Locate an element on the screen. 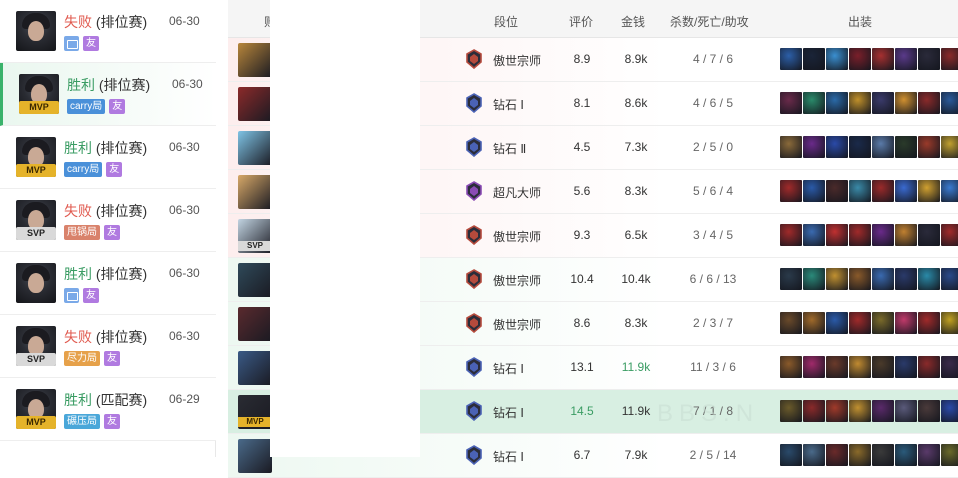  table-row: 超凡大师 5.6 8.3k 5 / 6 / 4 is located at coordinates (593, 192).